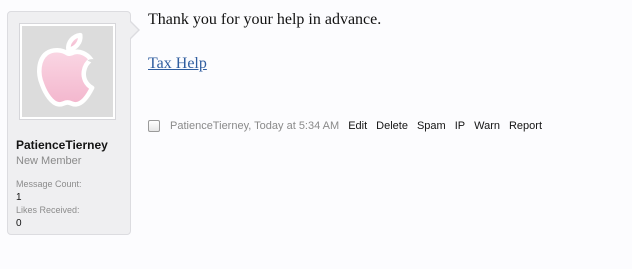 The image size is (632, 269). What do you see at coordinates (431, 126) in the screenshot?
I see `spam-link: Spam` at bounding box center [431, 126].